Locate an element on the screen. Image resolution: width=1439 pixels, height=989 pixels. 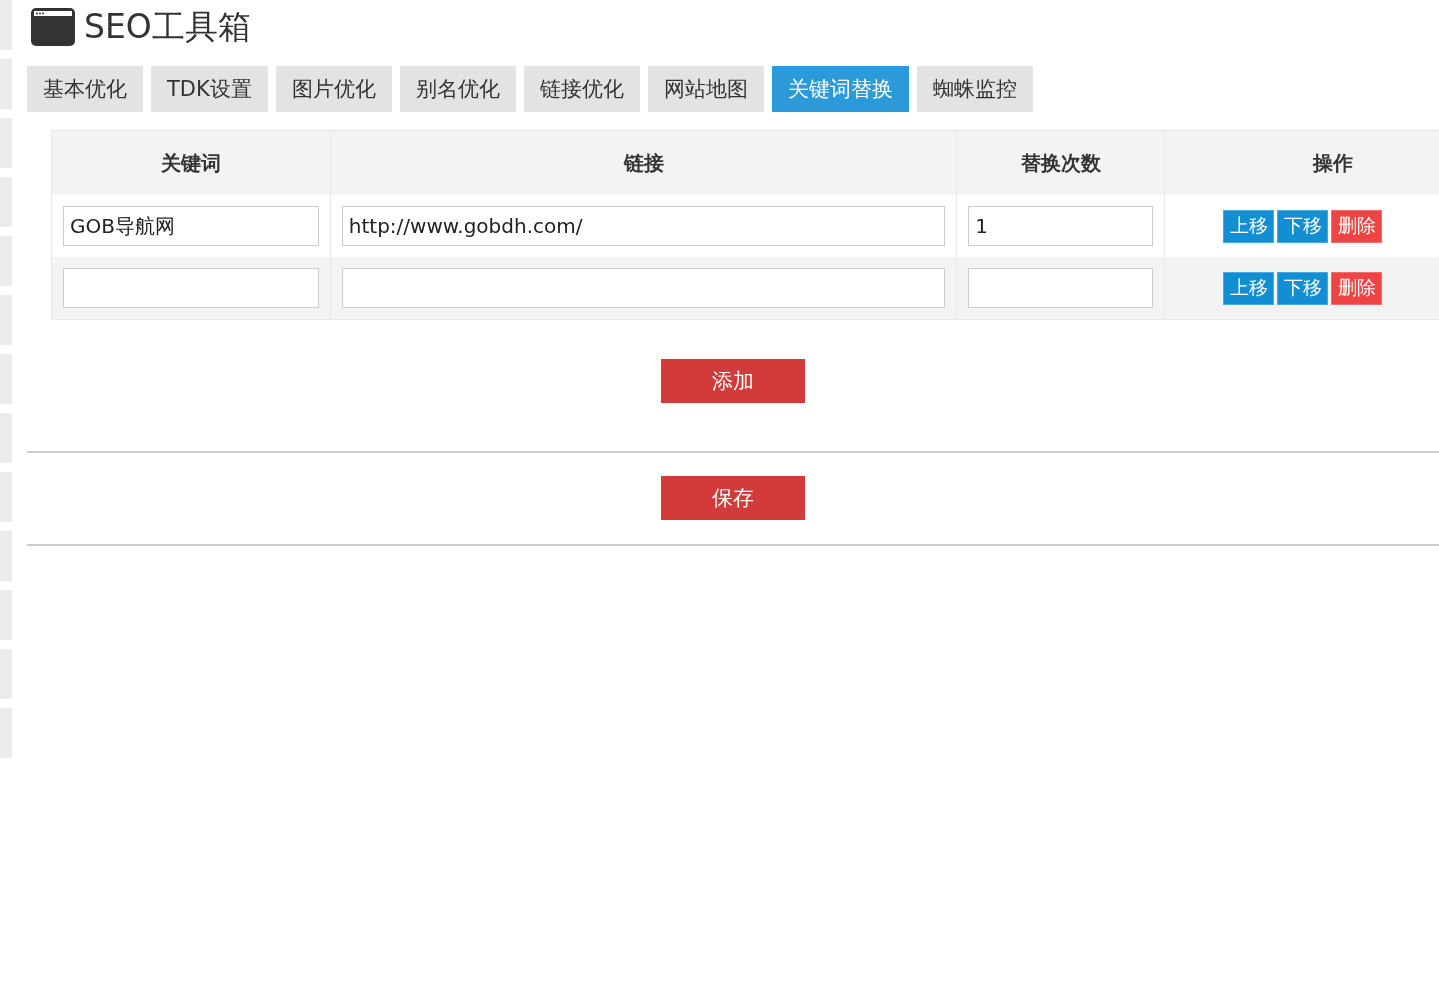
tab: 蜘蛛监控 is located at coordinates (974, 89).